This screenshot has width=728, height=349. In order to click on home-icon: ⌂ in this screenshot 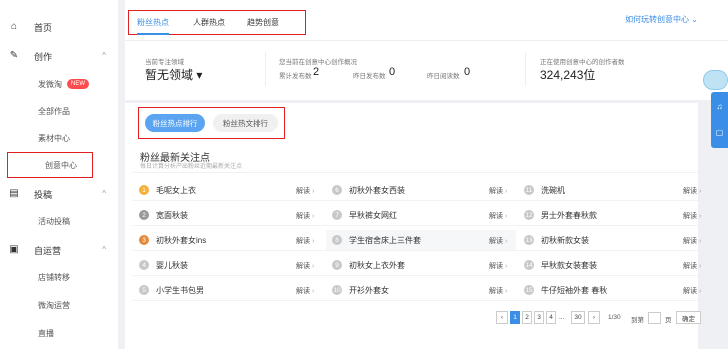, I will do `click(14, 26)`.